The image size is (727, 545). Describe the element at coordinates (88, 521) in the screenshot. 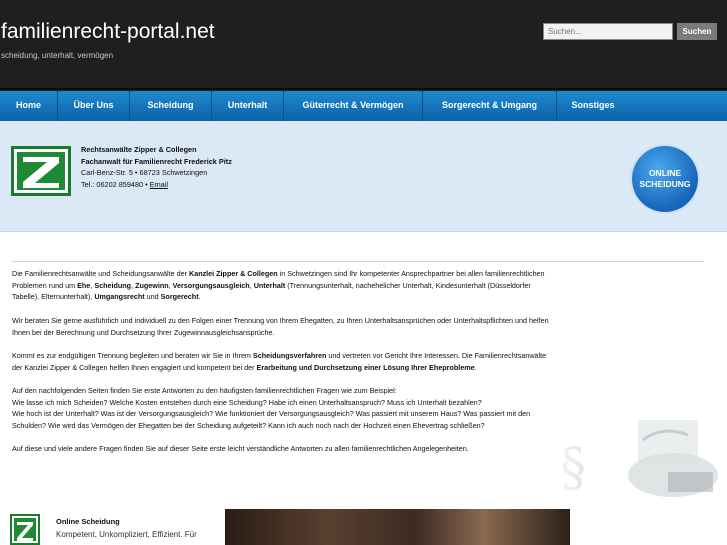

I see `online-scheidung-title: Online Scheidung` at that location.